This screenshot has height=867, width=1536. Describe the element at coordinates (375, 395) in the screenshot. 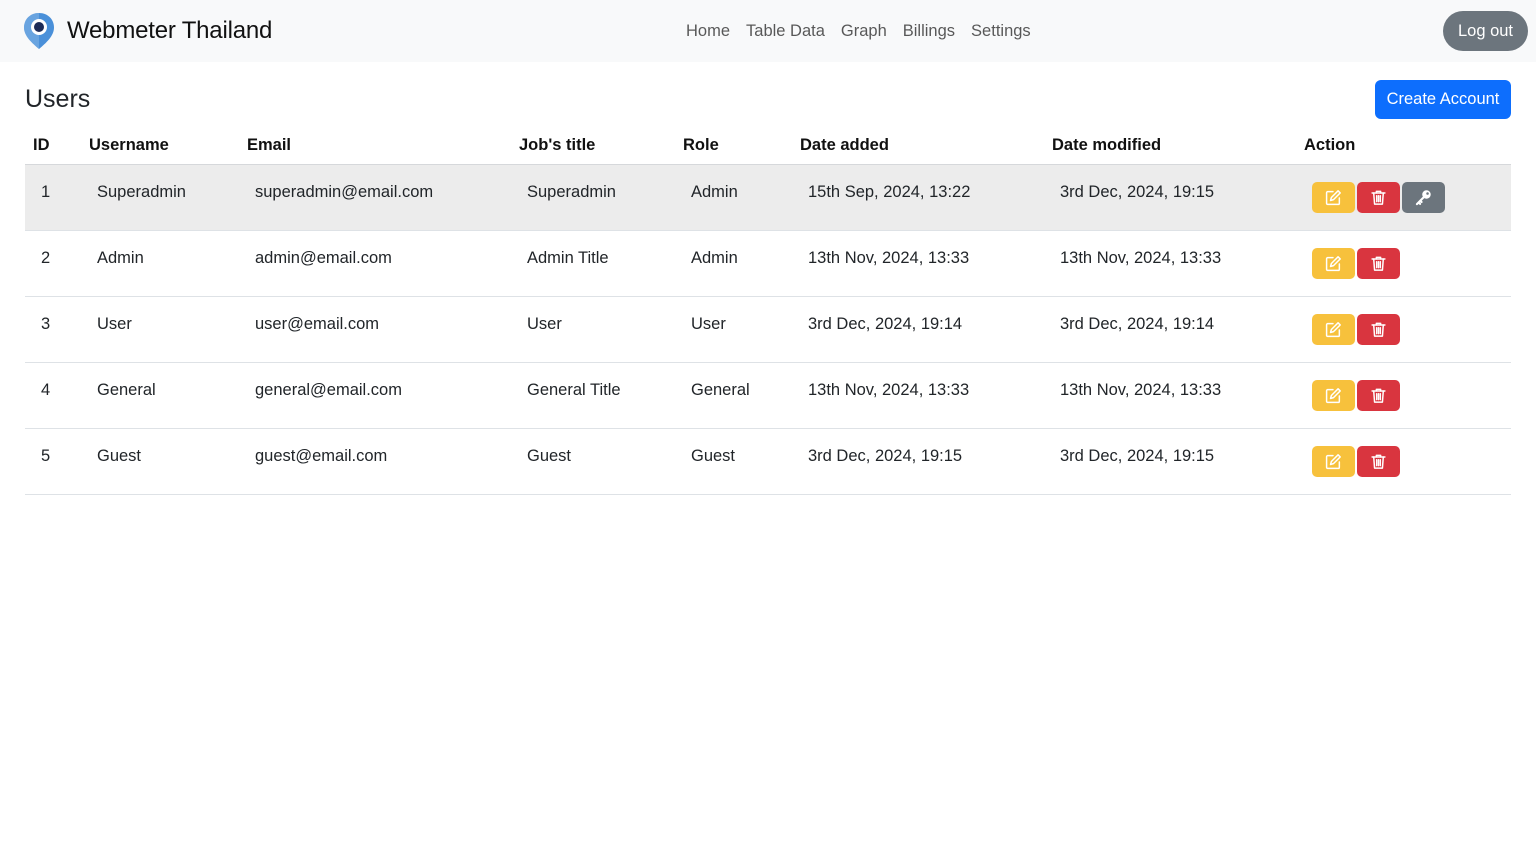

I see `cell-email: general@email.com` at that location.